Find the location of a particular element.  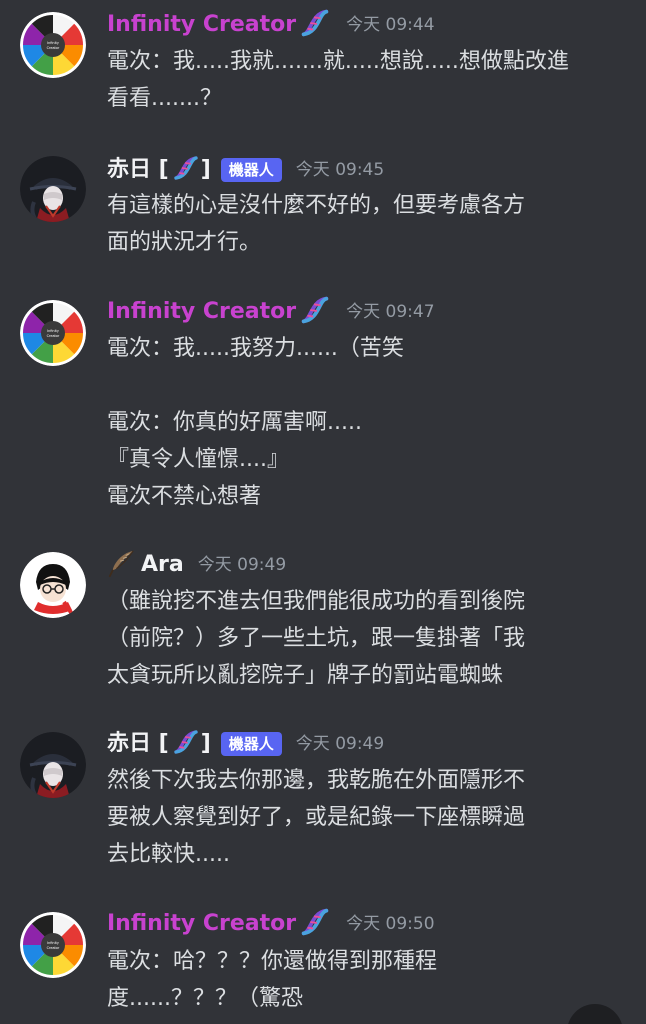

message-header: Infinity Creator 今天 09:44 is located at coordinates (271, 25).